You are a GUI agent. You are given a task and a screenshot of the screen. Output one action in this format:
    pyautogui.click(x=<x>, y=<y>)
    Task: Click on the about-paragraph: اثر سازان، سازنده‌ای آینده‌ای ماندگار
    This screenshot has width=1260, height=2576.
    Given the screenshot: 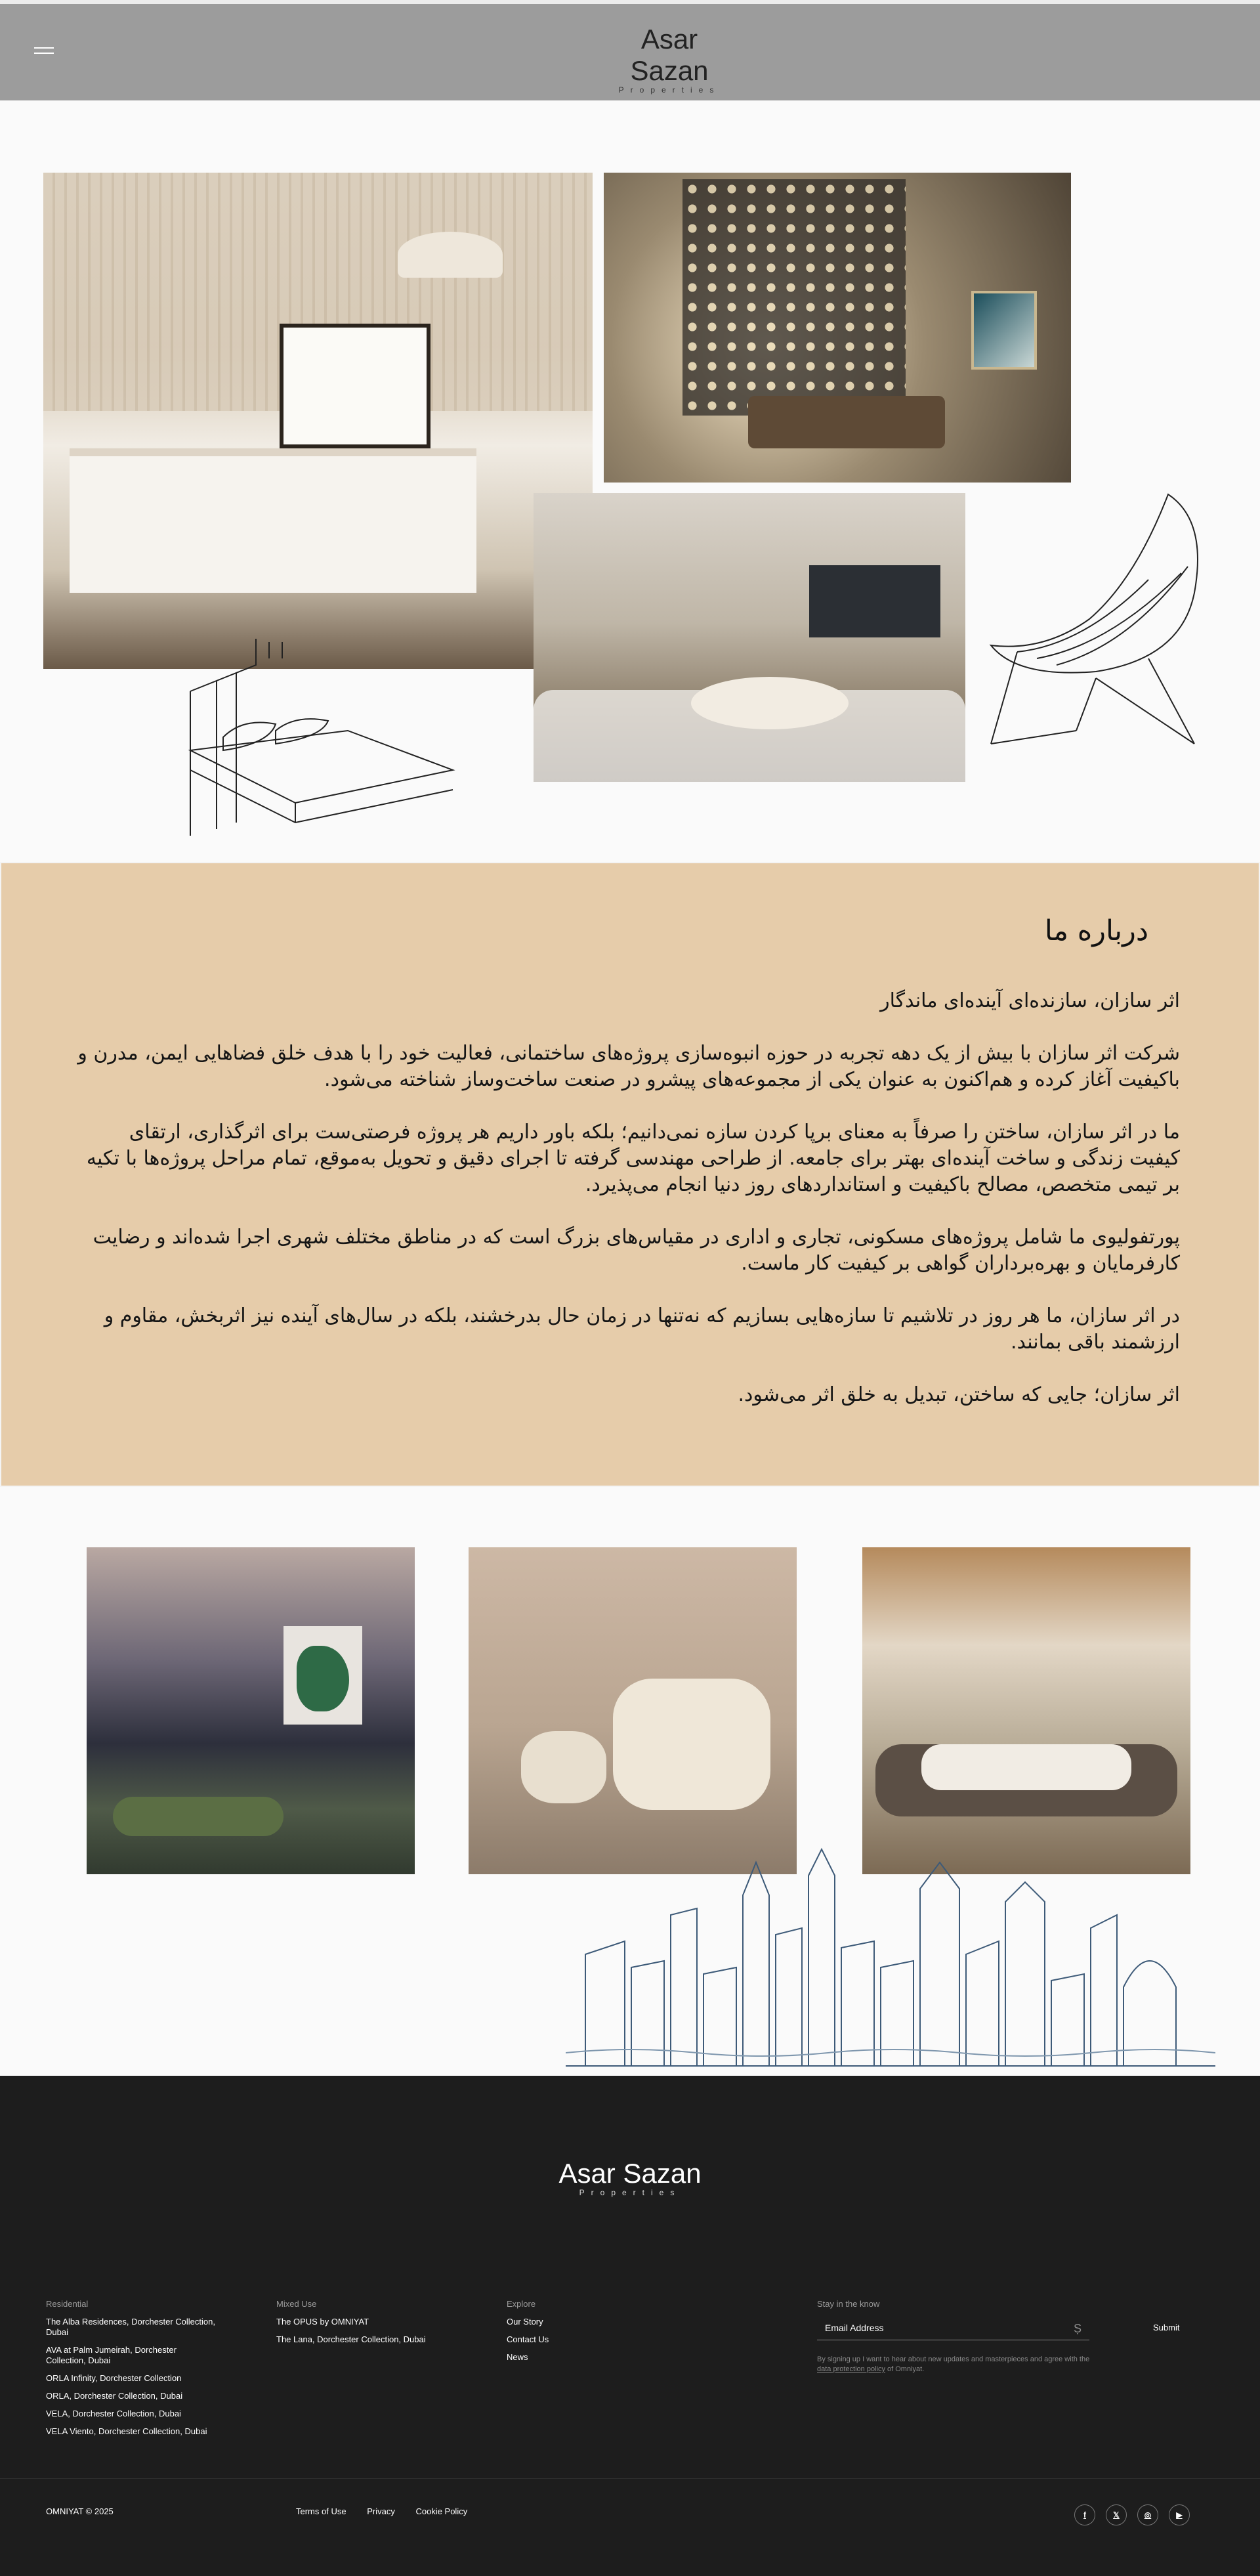 What is the action you would take?
    pyautogui.click(x=1030, y=1000)
    